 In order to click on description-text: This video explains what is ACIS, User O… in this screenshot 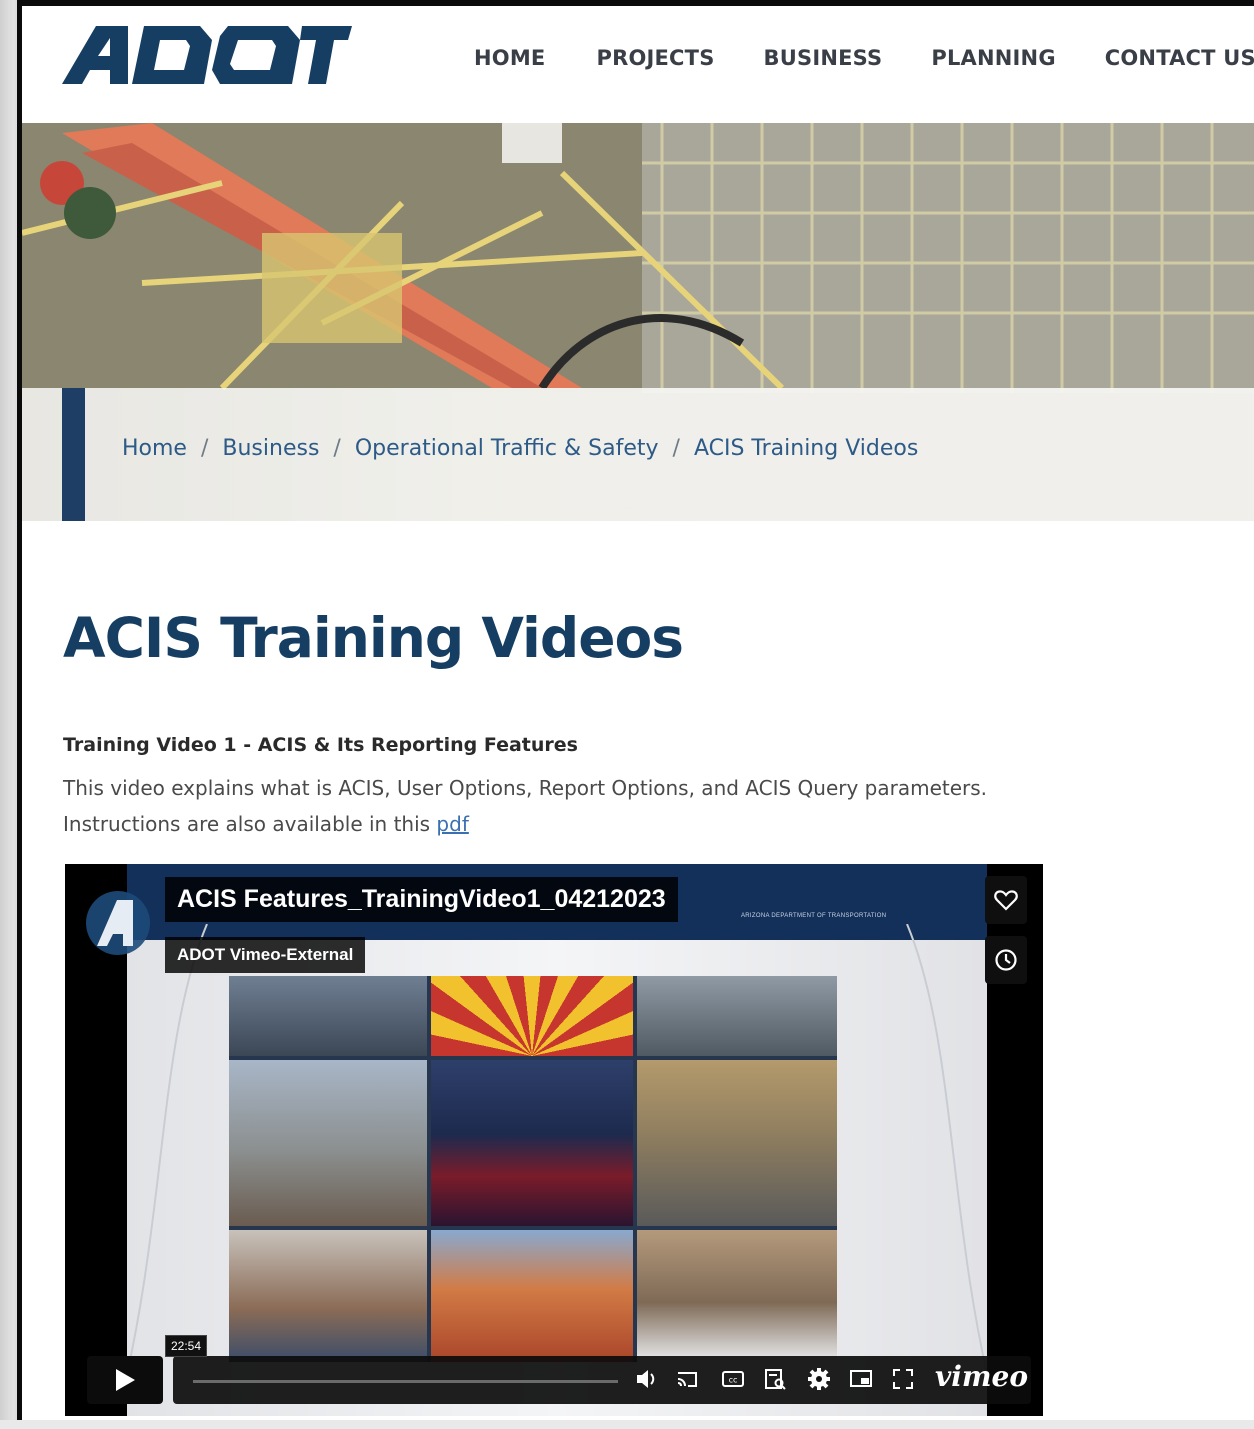, I will do `click(525, 788)`.